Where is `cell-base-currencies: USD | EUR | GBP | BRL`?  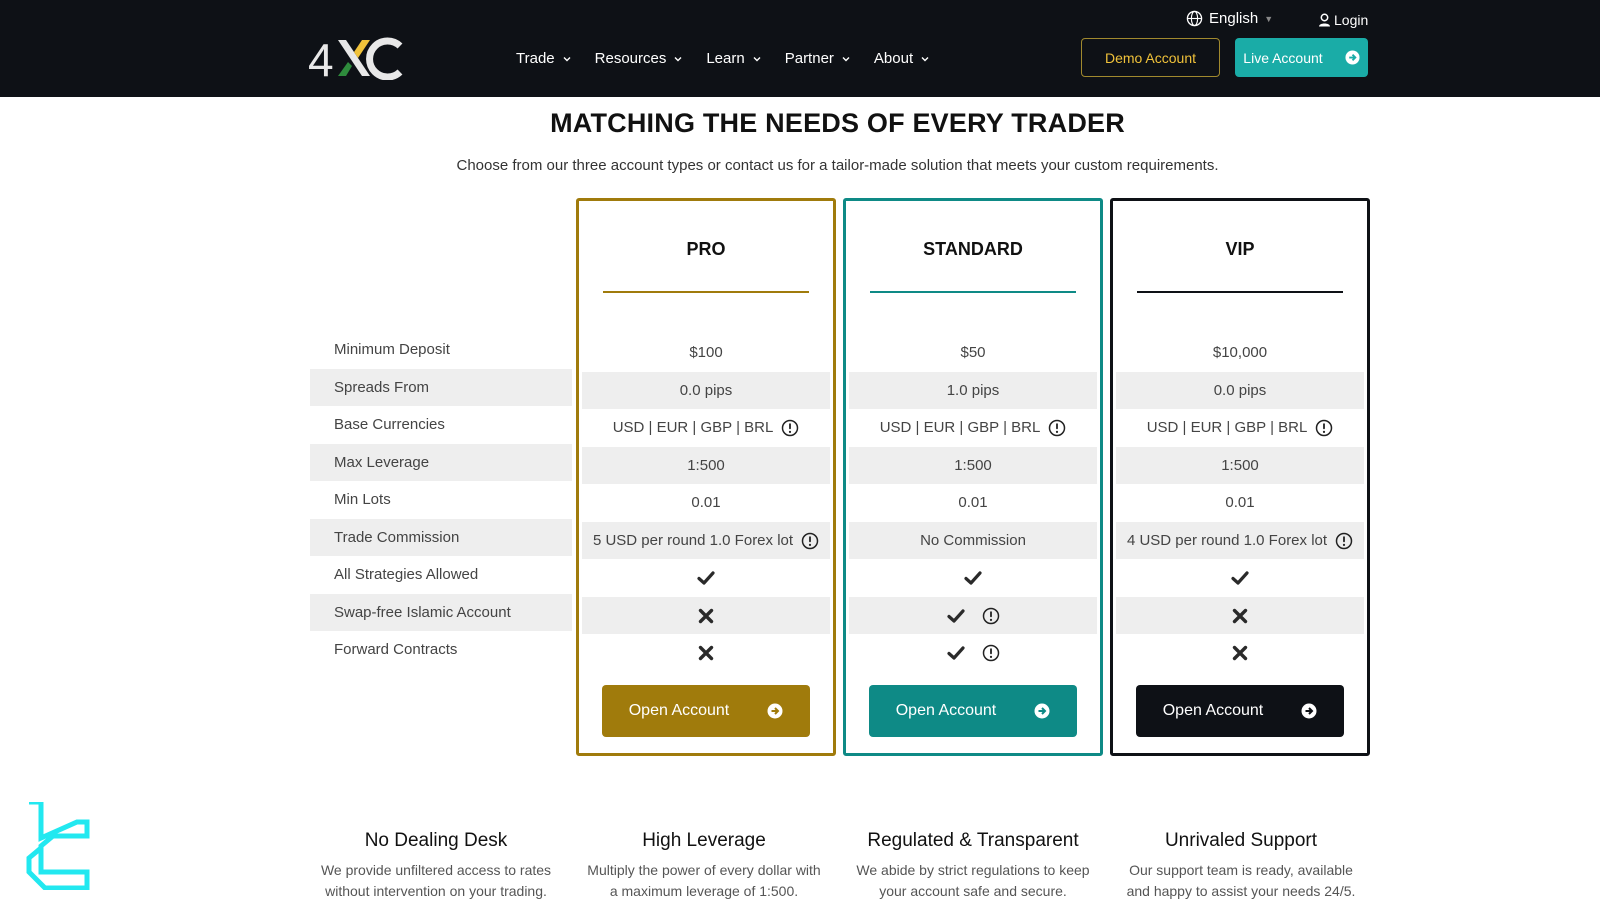
cell-base-currencies: USD | EUR | GBP | BRL is located at coordinates (706, 427).